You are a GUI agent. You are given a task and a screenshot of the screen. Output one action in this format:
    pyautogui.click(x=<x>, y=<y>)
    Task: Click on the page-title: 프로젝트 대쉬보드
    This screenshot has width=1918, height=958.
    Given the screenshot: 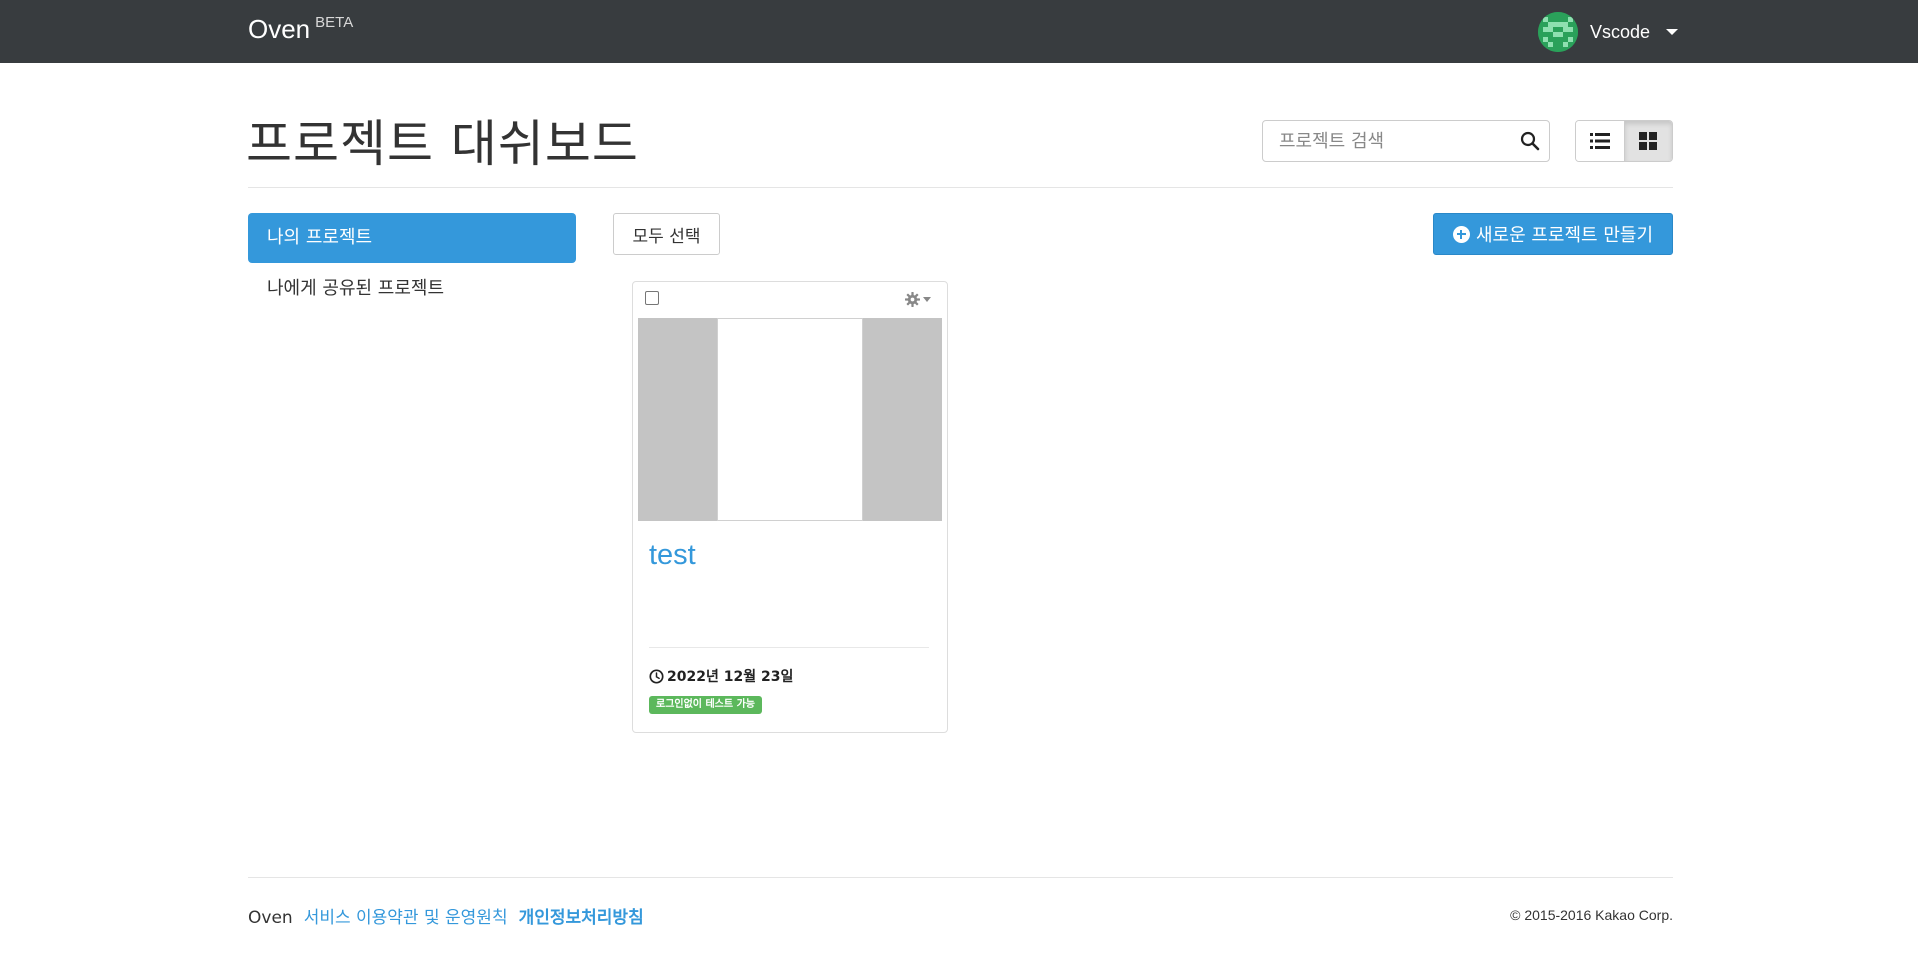 What is the action you would take?
    pyautogui.click(x=442, y=144)
    